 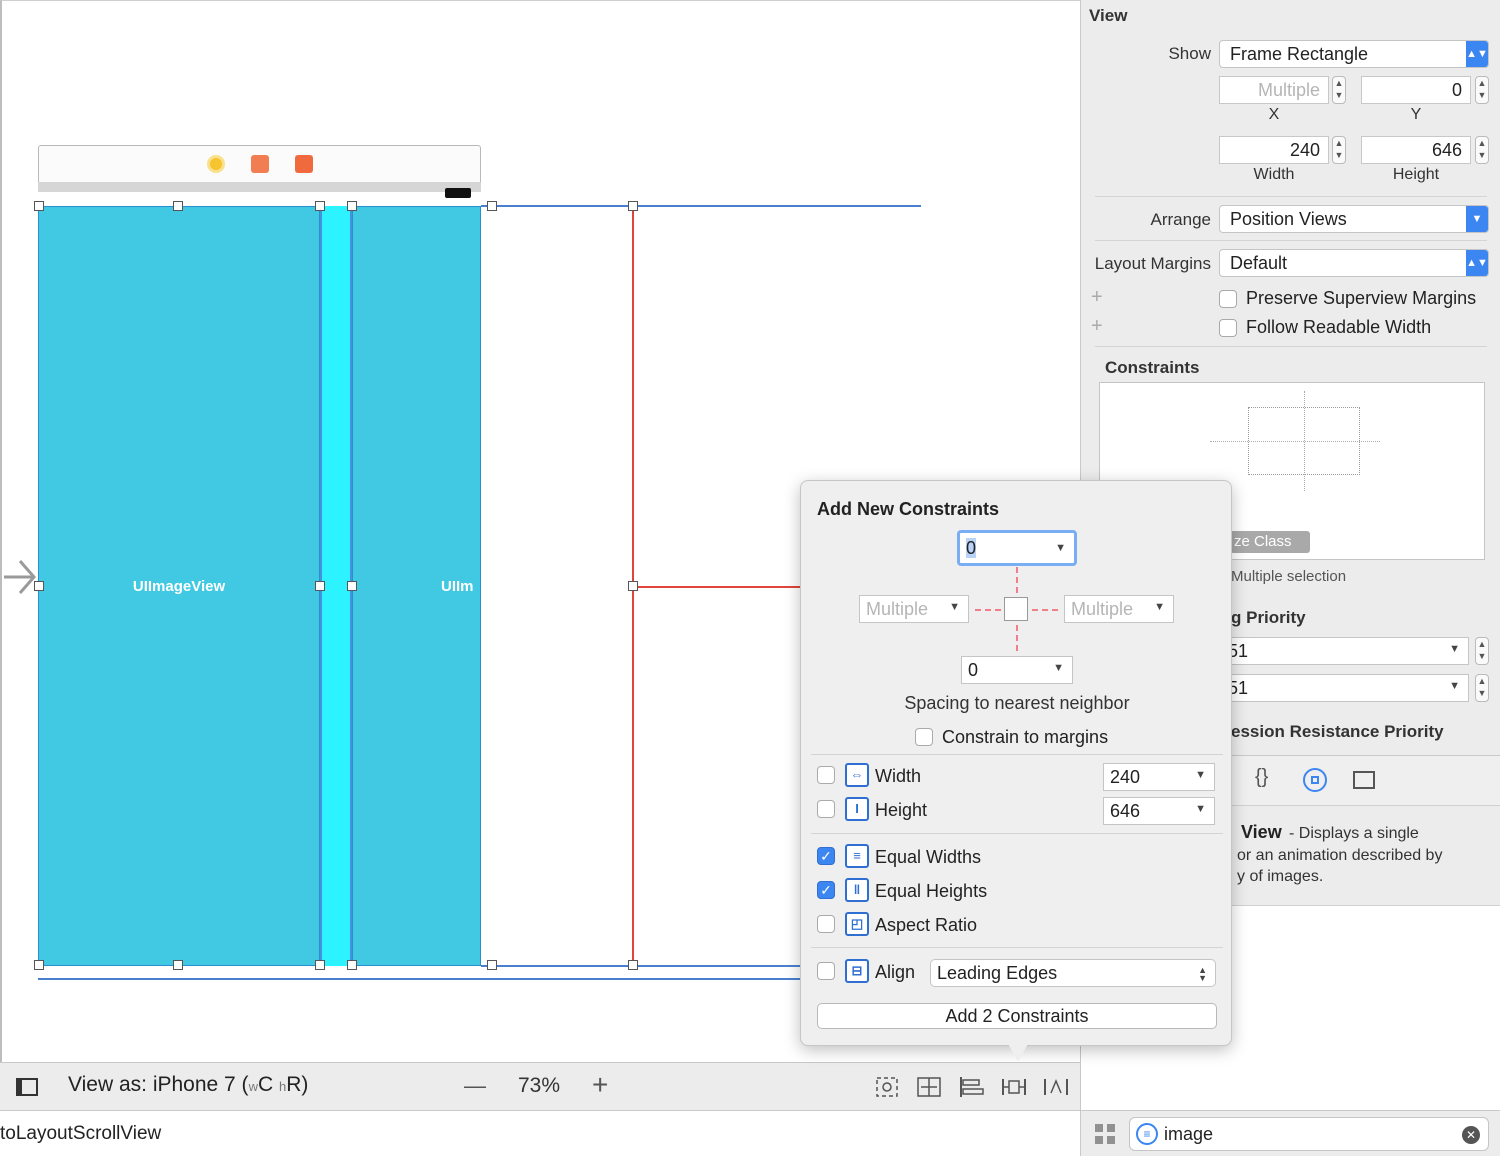 I want to click on preserve-margins-label: Preserve Superview Margins, so click(x=1361, y=298).